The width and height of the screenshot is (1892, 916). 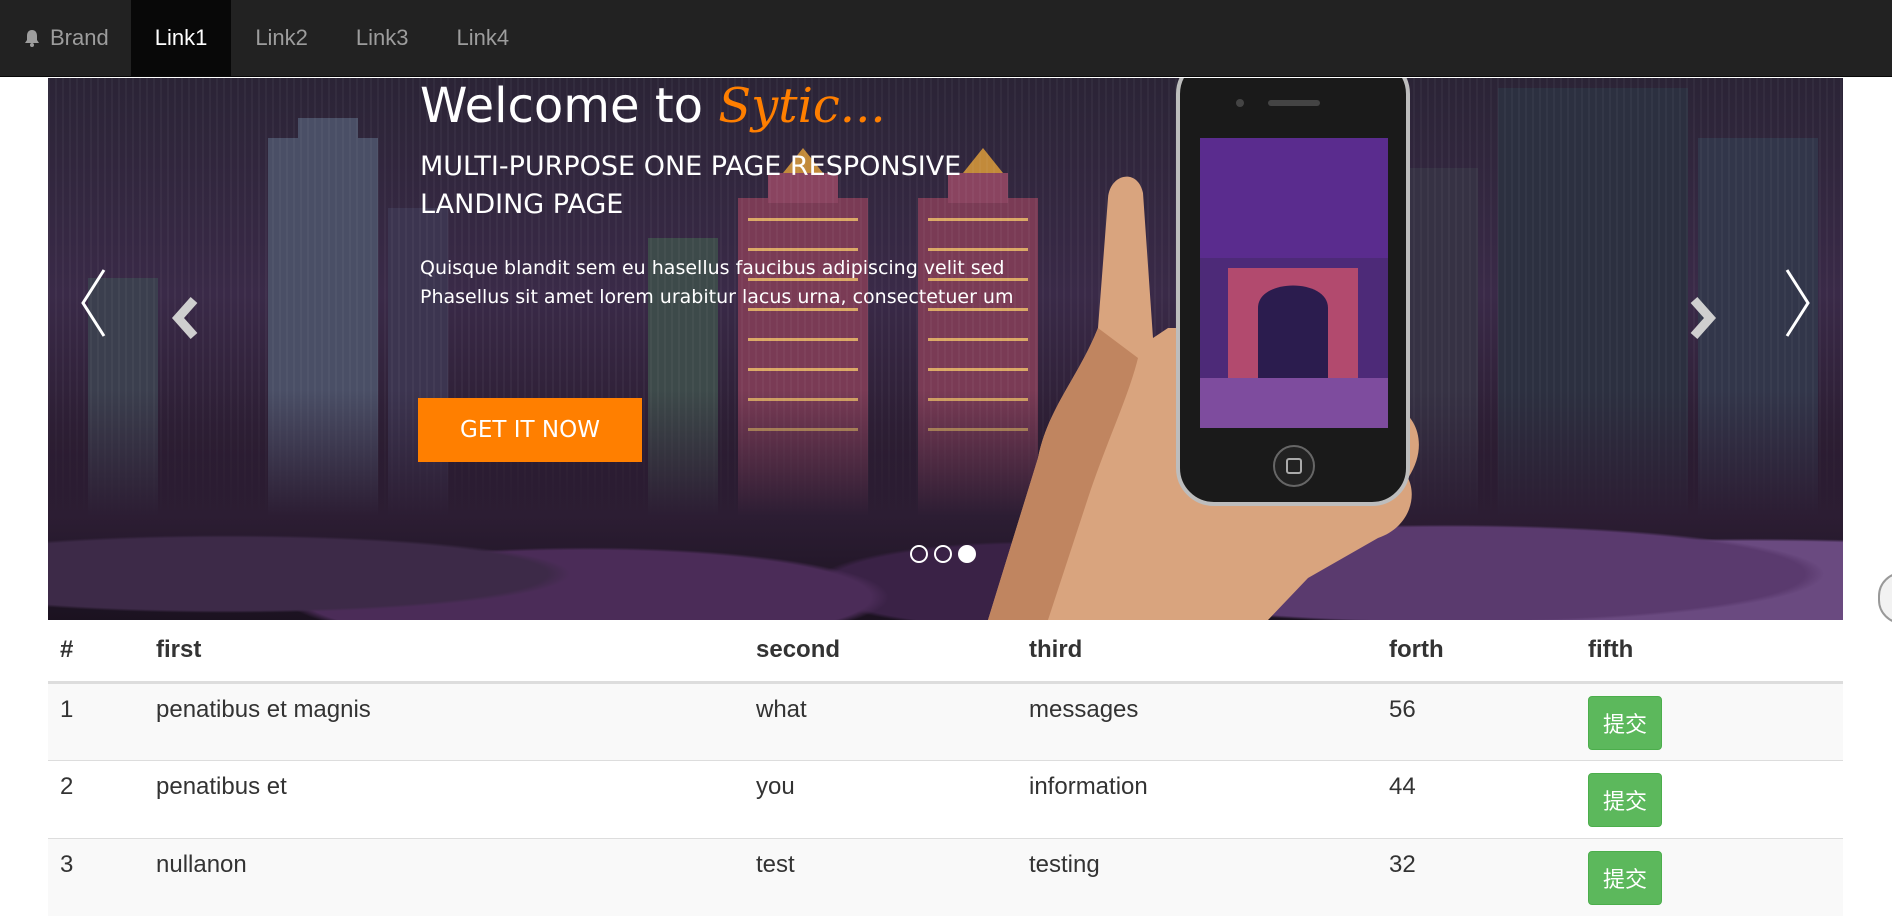 I want to click on table-header-row: # first second third forth fifth, so click(x=945, y=652).